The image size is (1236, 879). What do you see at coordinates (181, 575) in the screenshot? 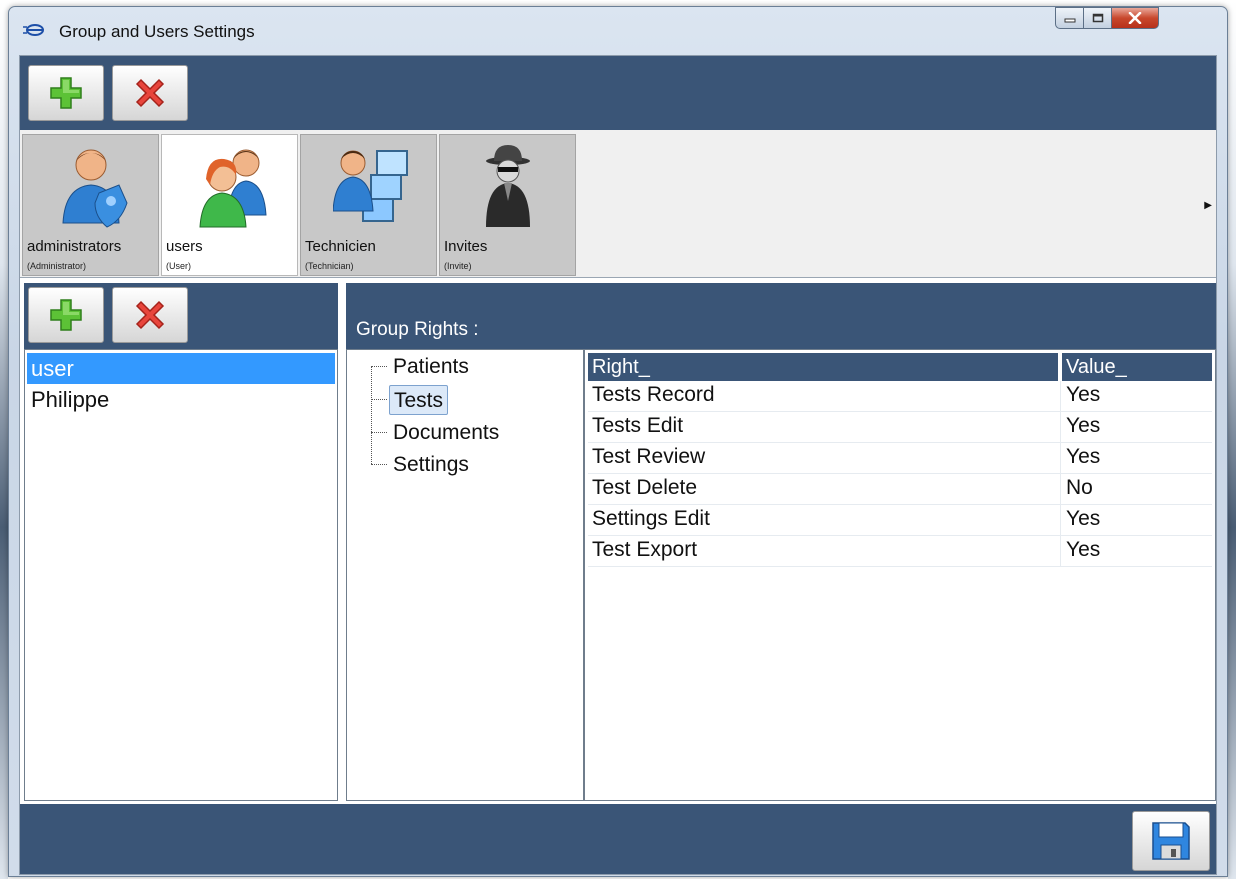
I see `users-list: user Philippe` at bounding box center [181, 575].